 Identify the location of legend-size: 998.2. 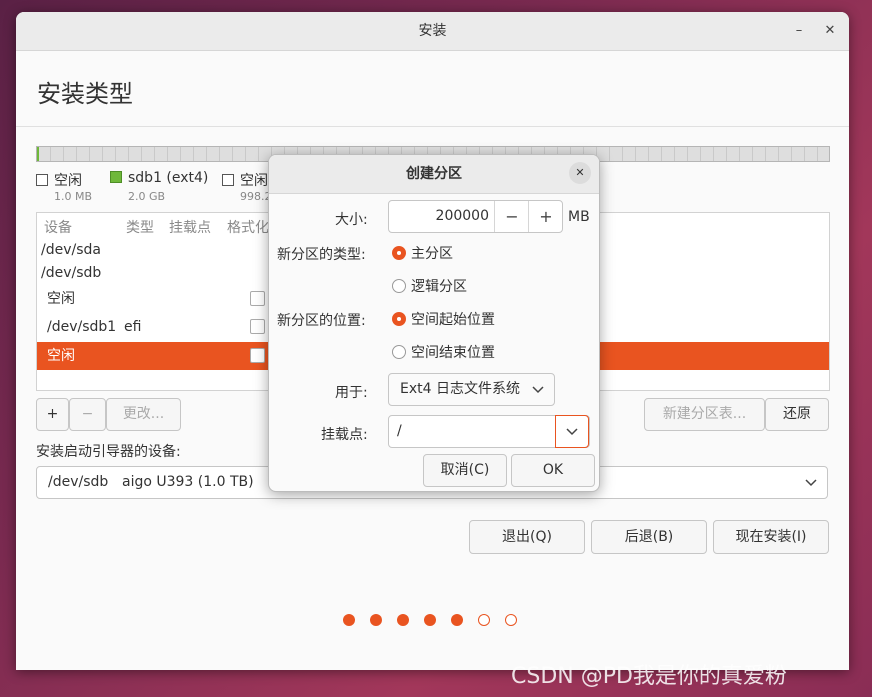
(256, 196).